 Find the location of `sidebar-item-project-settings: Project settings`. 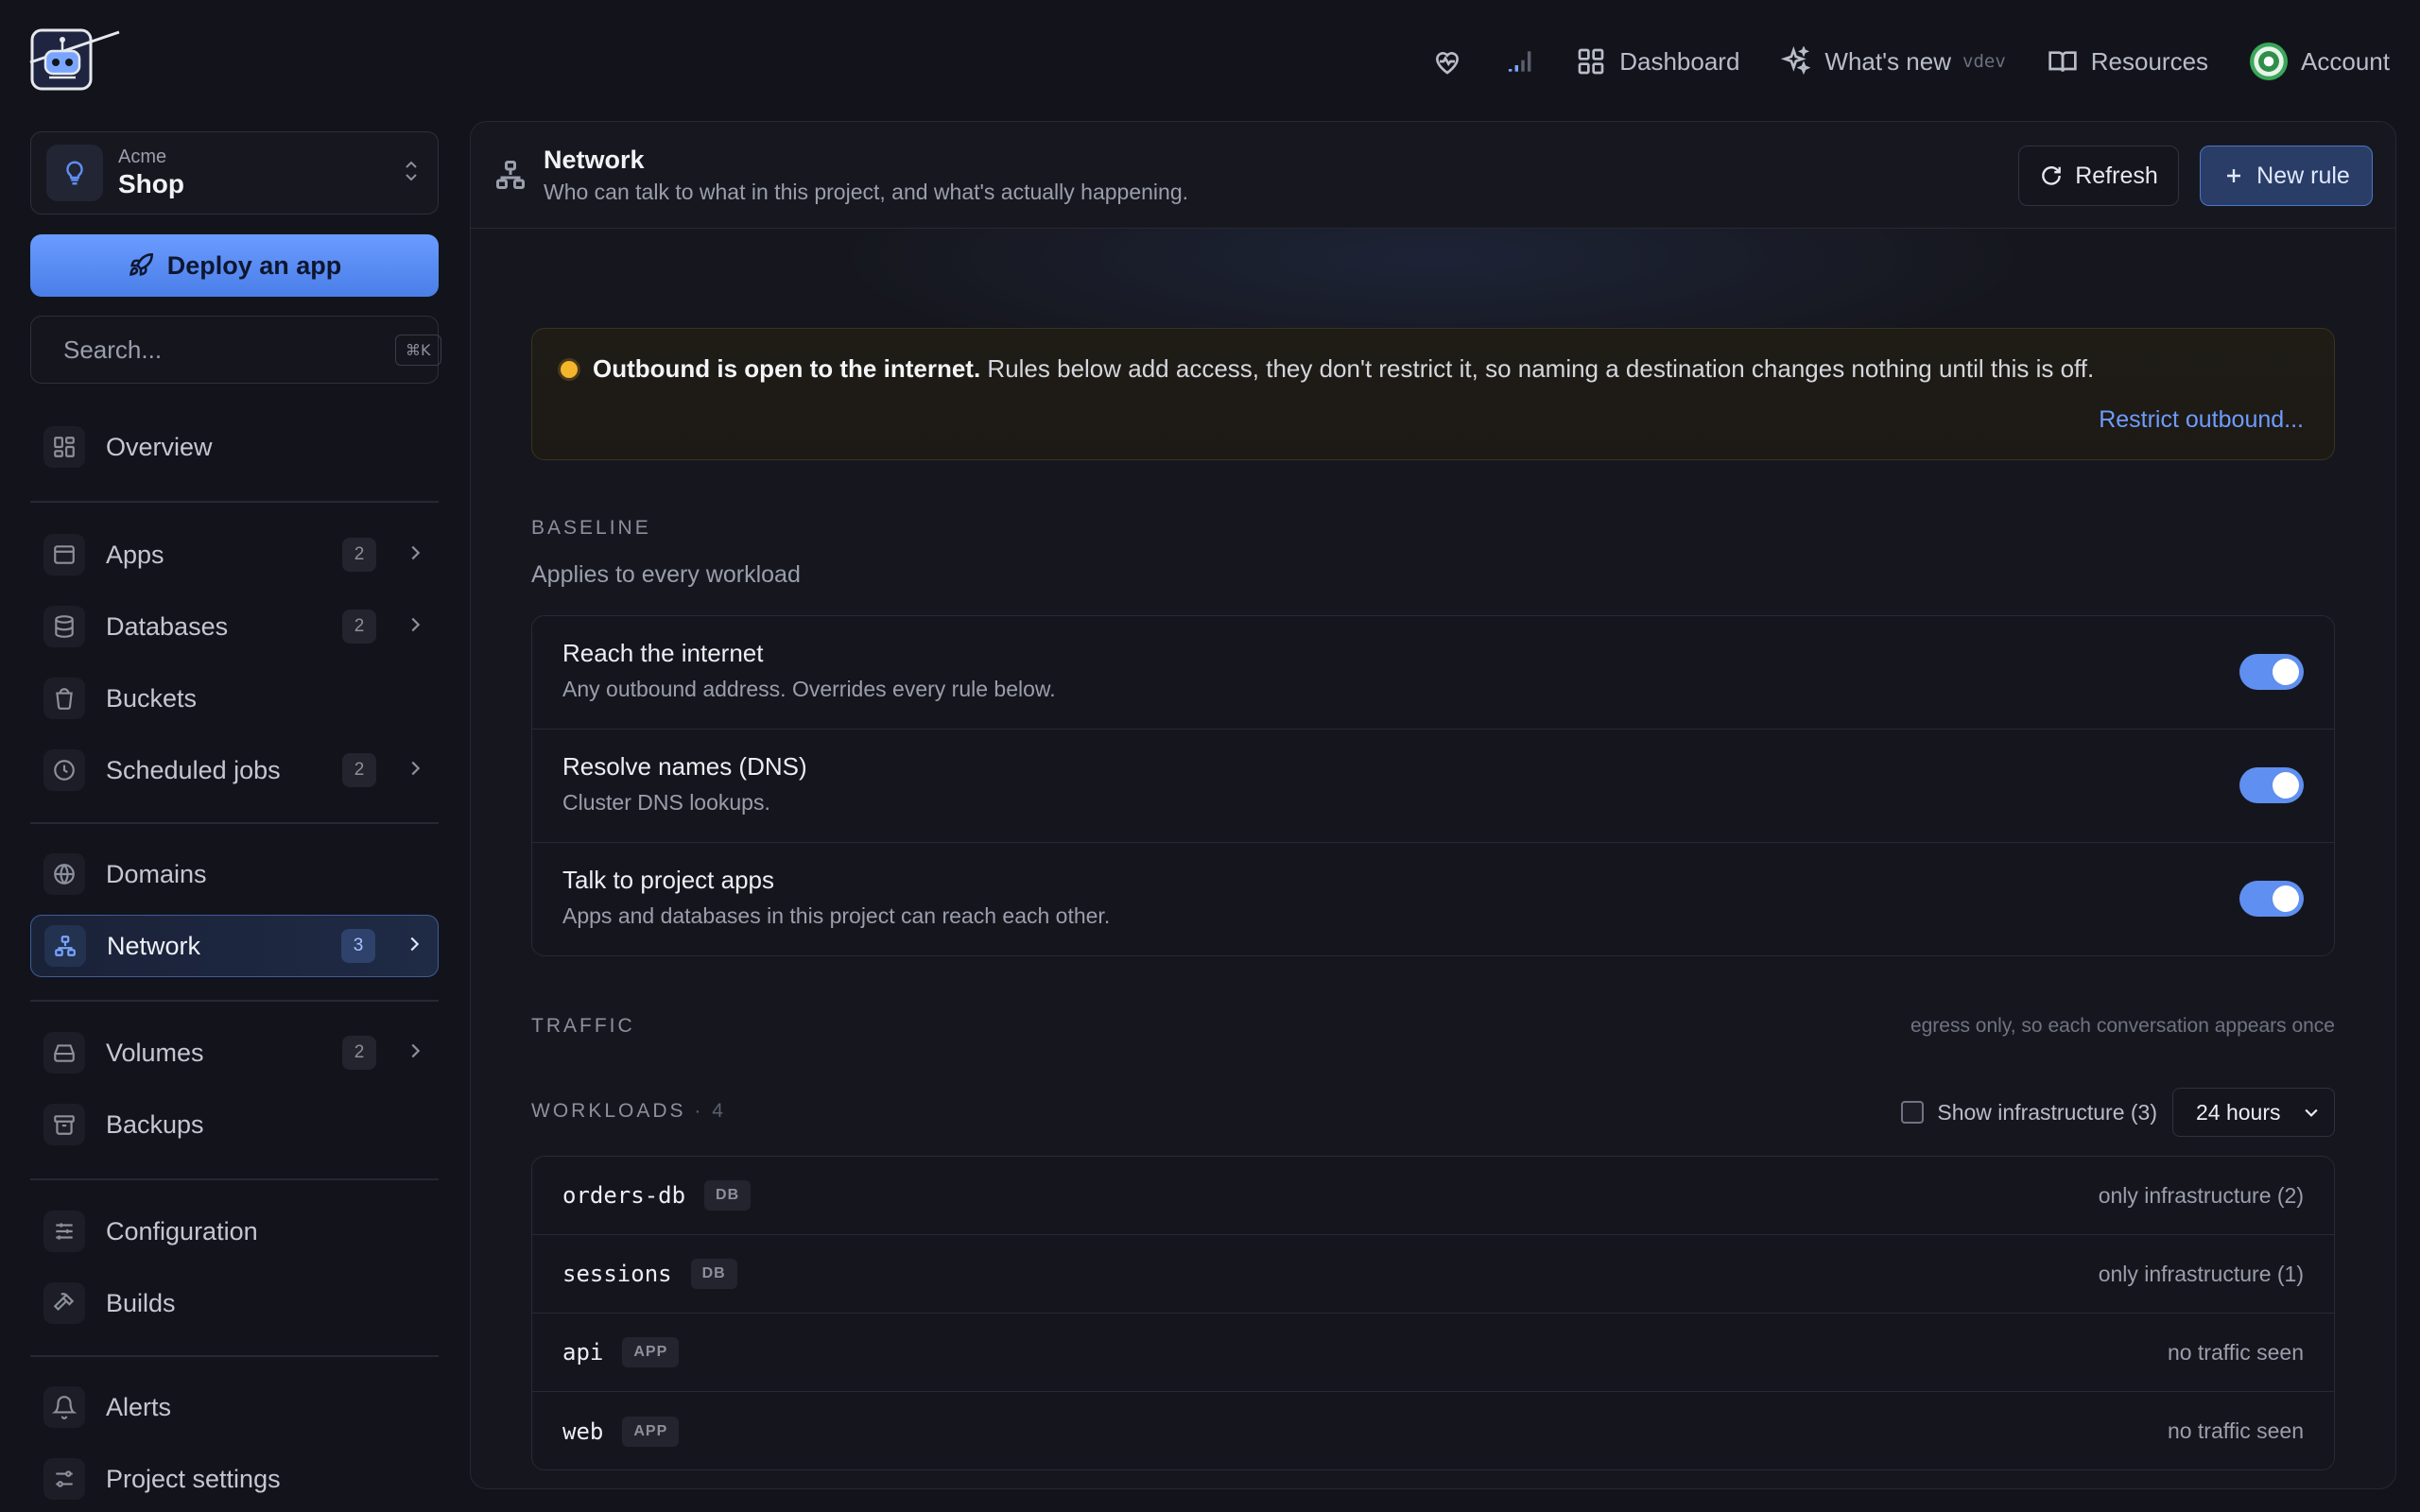

sidebar-item-project-settings: Project settings is located at coordinates (234, 1479).